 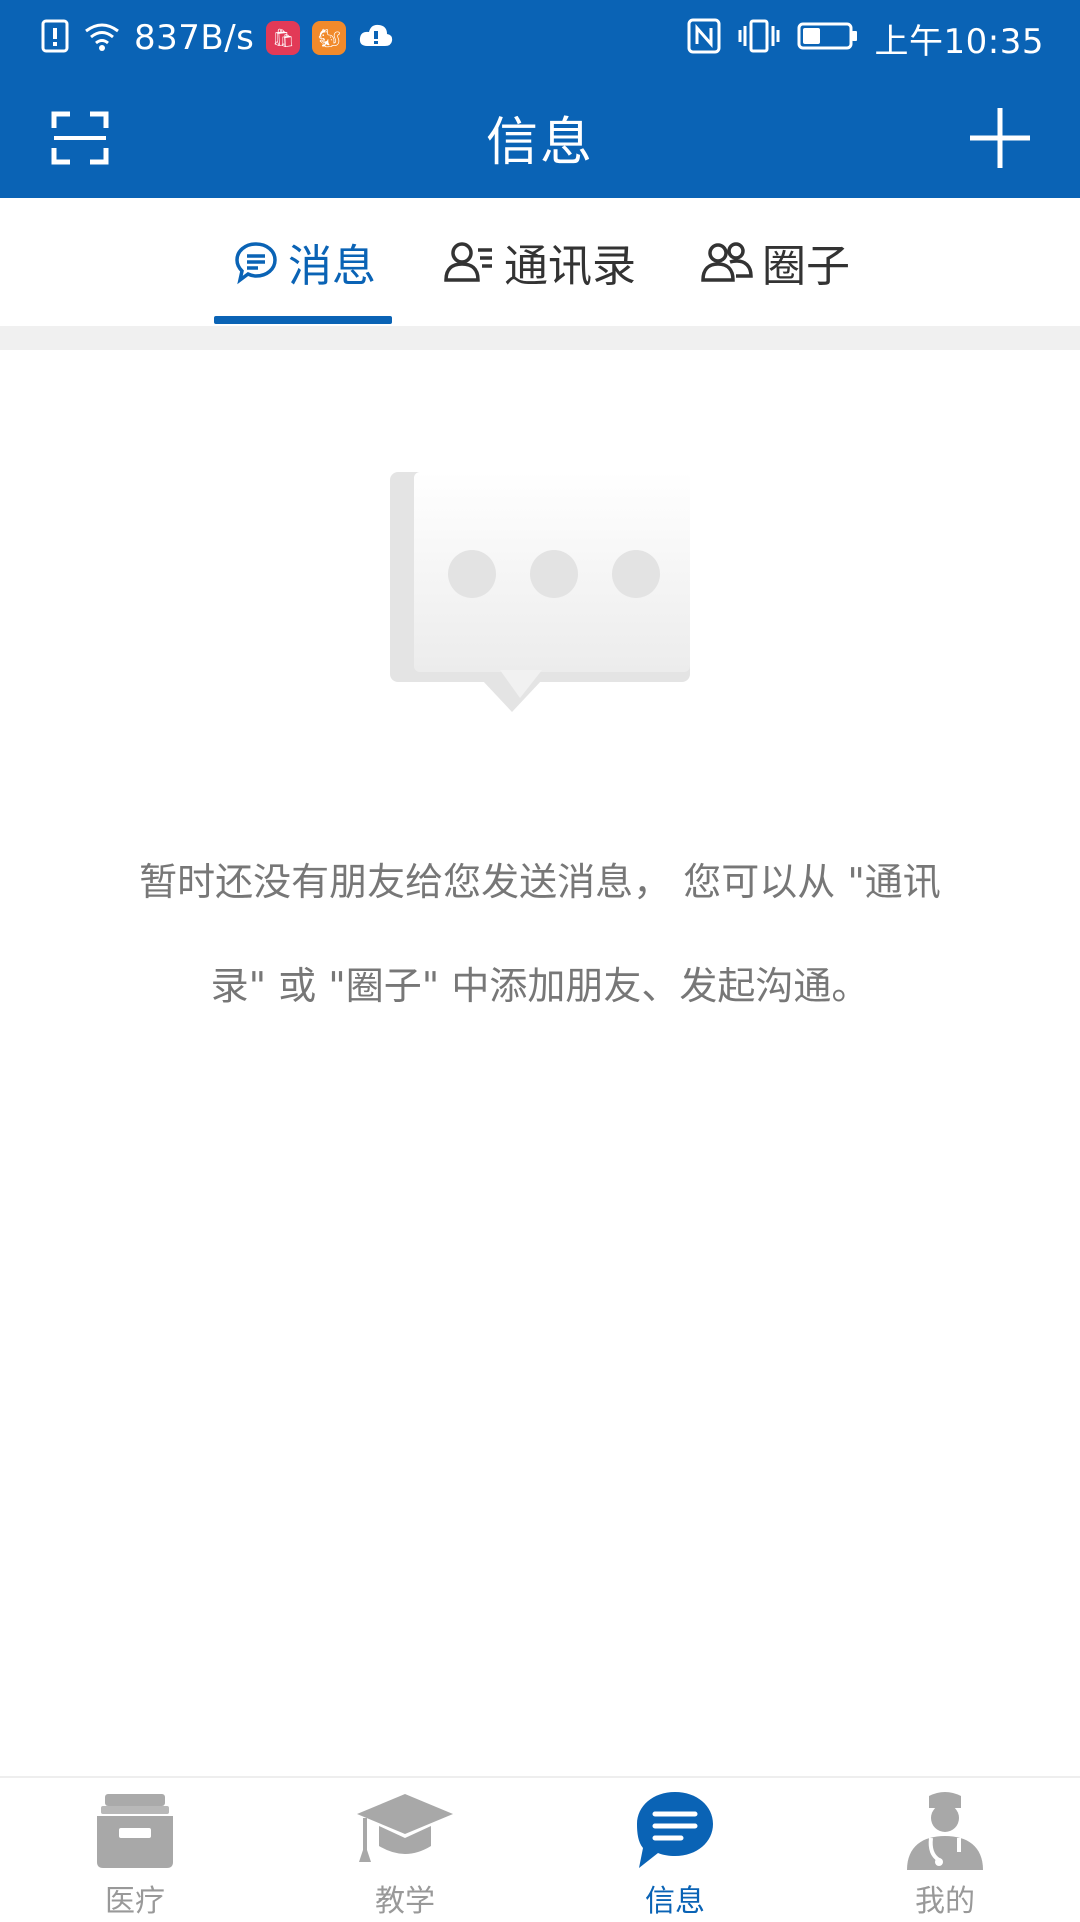 I want to click on tab-contacts: 通讯录, so click(x=539, y=262).